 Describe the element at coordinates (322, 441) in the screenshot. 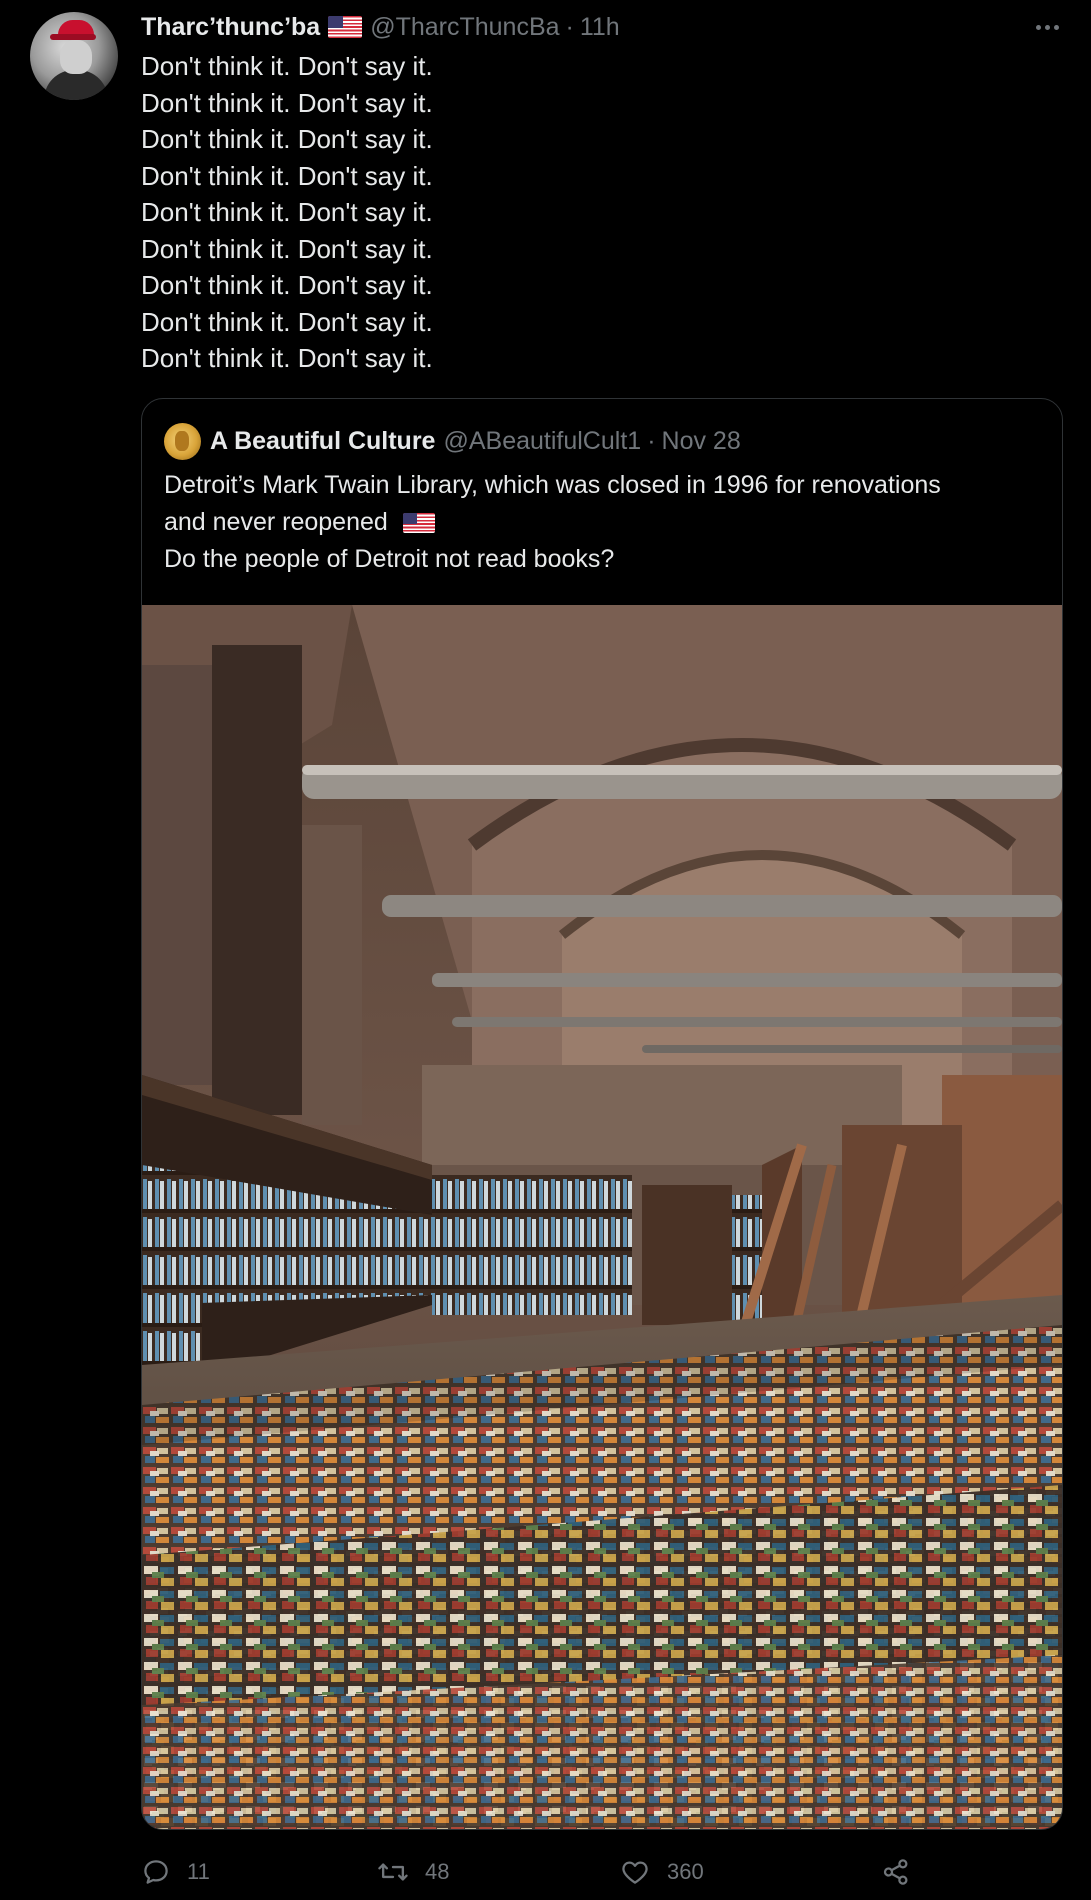

I see `quoted-display-name: A Beautiful Culture` at that location.